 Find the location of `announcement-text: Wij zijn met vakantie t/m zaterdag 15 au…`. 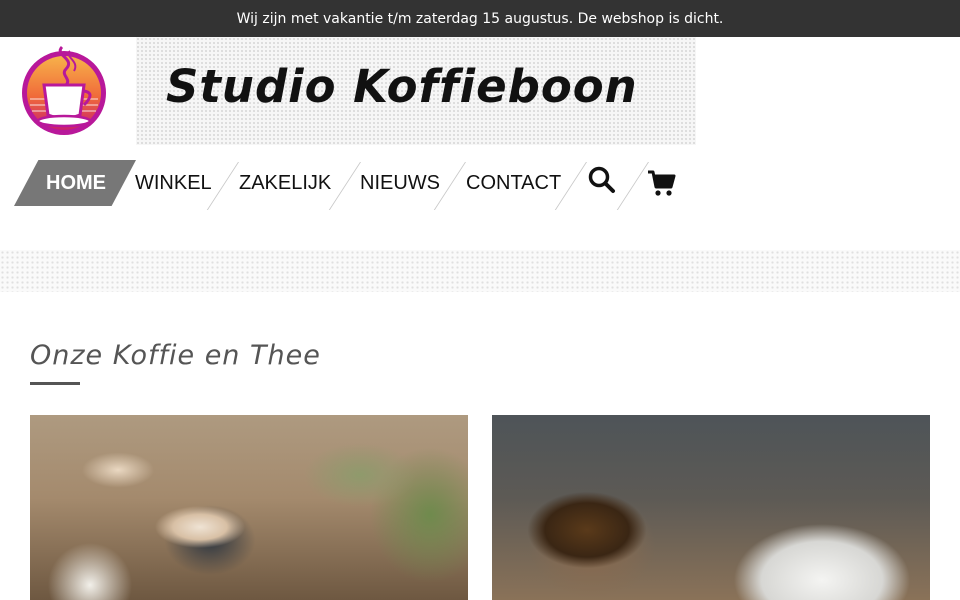

announcement-text: Wij zijn met vakantie t/m zaterdag 15 au… is located at coordinates (480, 18).